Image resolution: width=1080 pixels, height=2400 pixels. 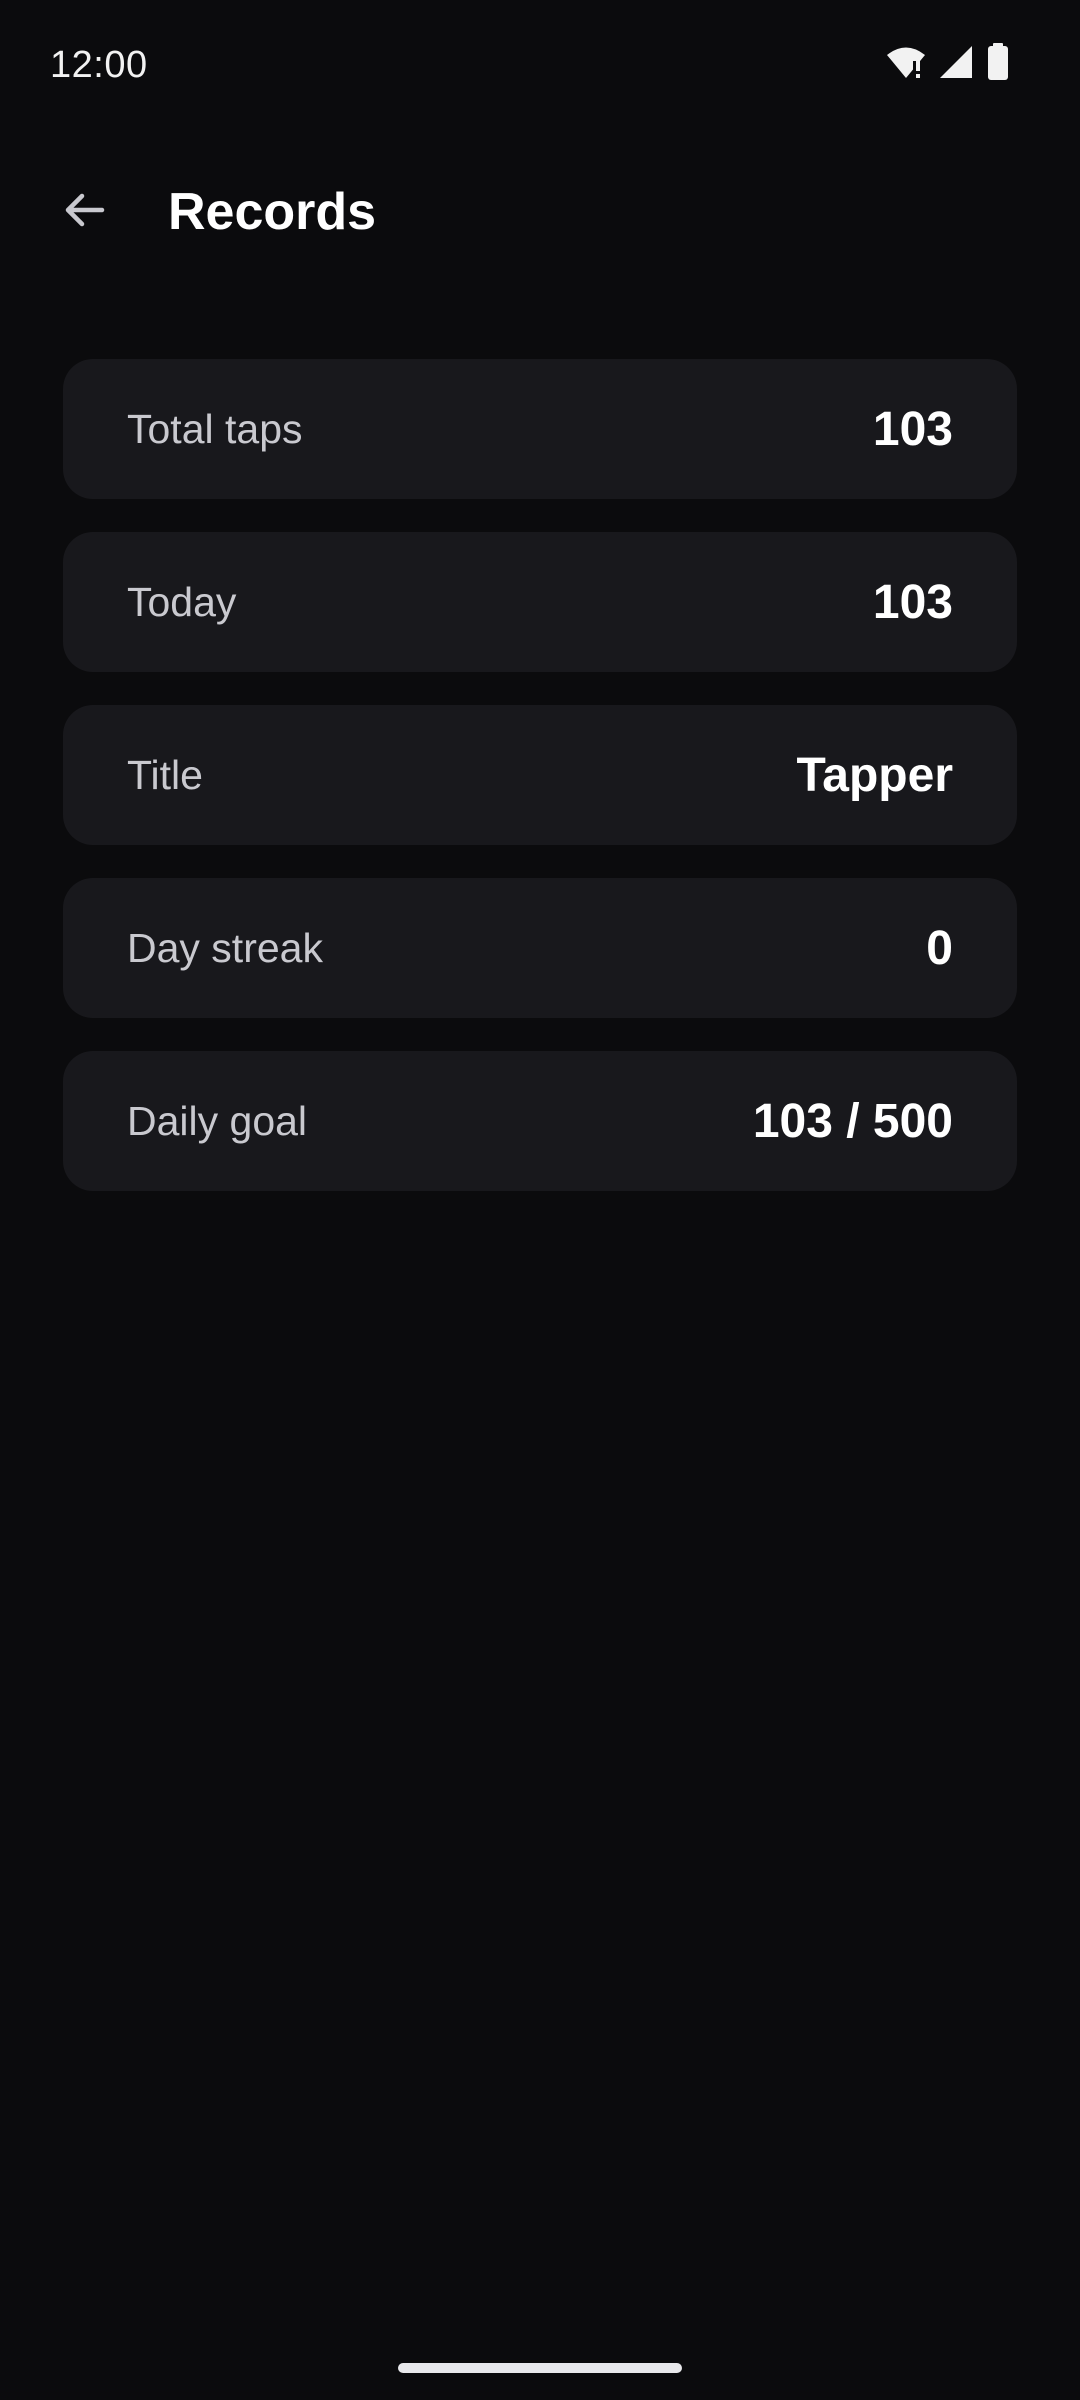 I want to click on status-icons, so click(x=948, y=64).